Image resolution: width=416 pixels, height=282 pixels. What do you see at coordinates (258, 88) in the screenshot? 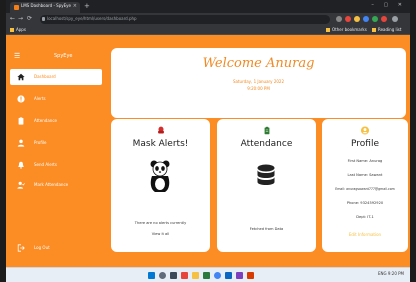
I see `welcome-time: 9:20:00 PM` at bounding box center [258, 88].